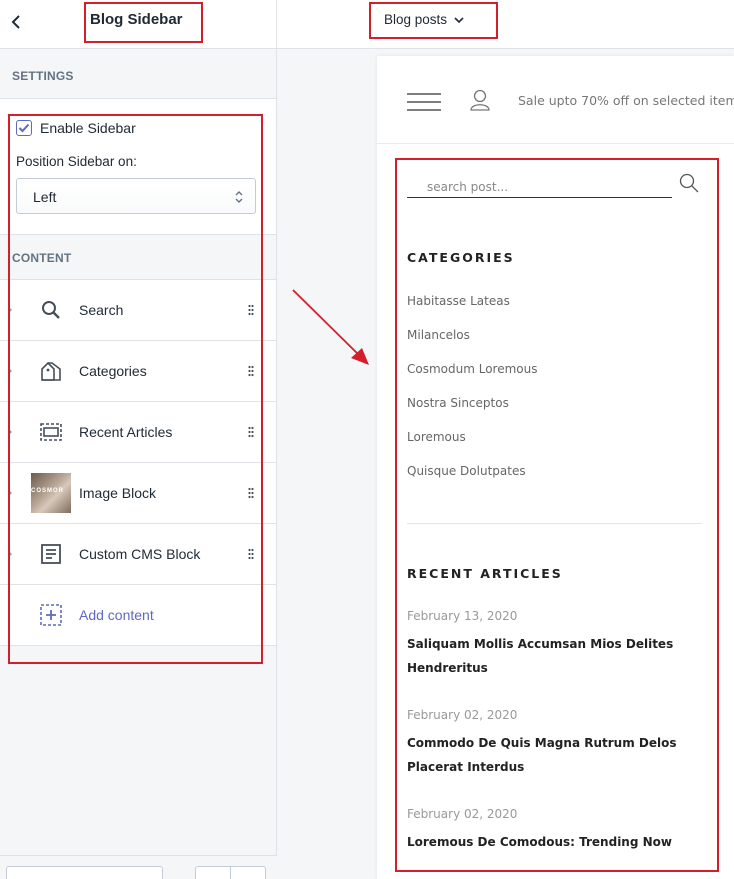 The width and height of the screenshot is (734, 879). Describe the element at coordinates (505, 24) in the screenshot. I see `preview-topbar: Blog posts` at that location.